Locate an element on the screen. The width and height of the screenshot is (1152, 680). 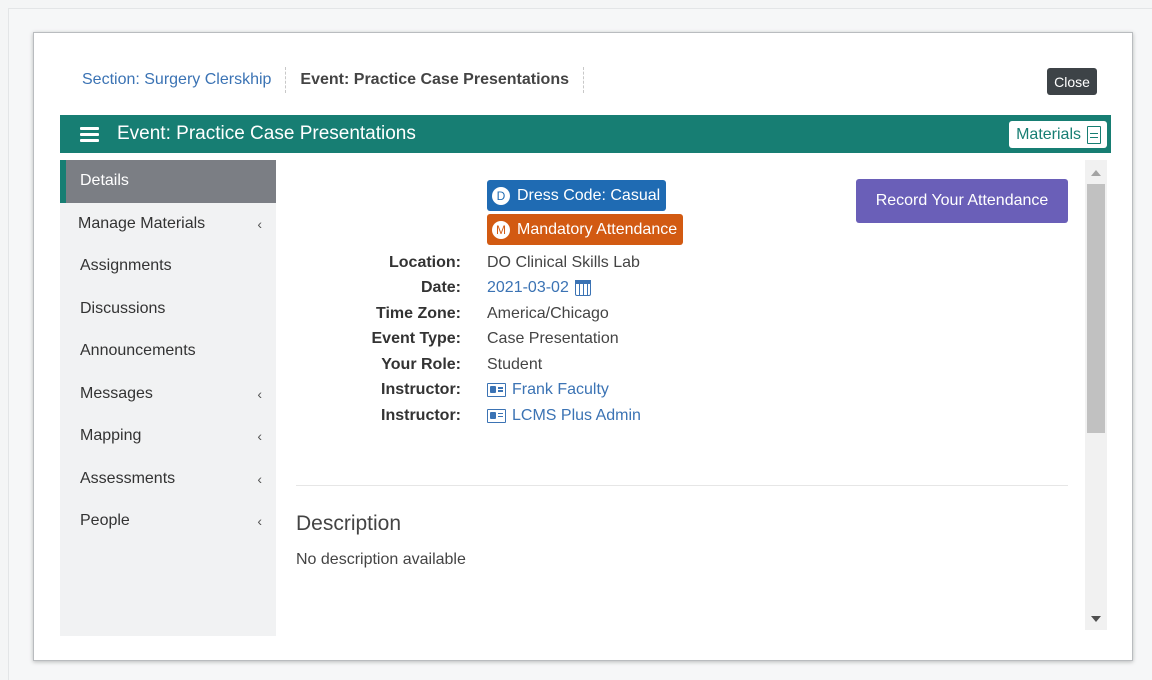
hamburger-icon is located at coordinates (89, 134).